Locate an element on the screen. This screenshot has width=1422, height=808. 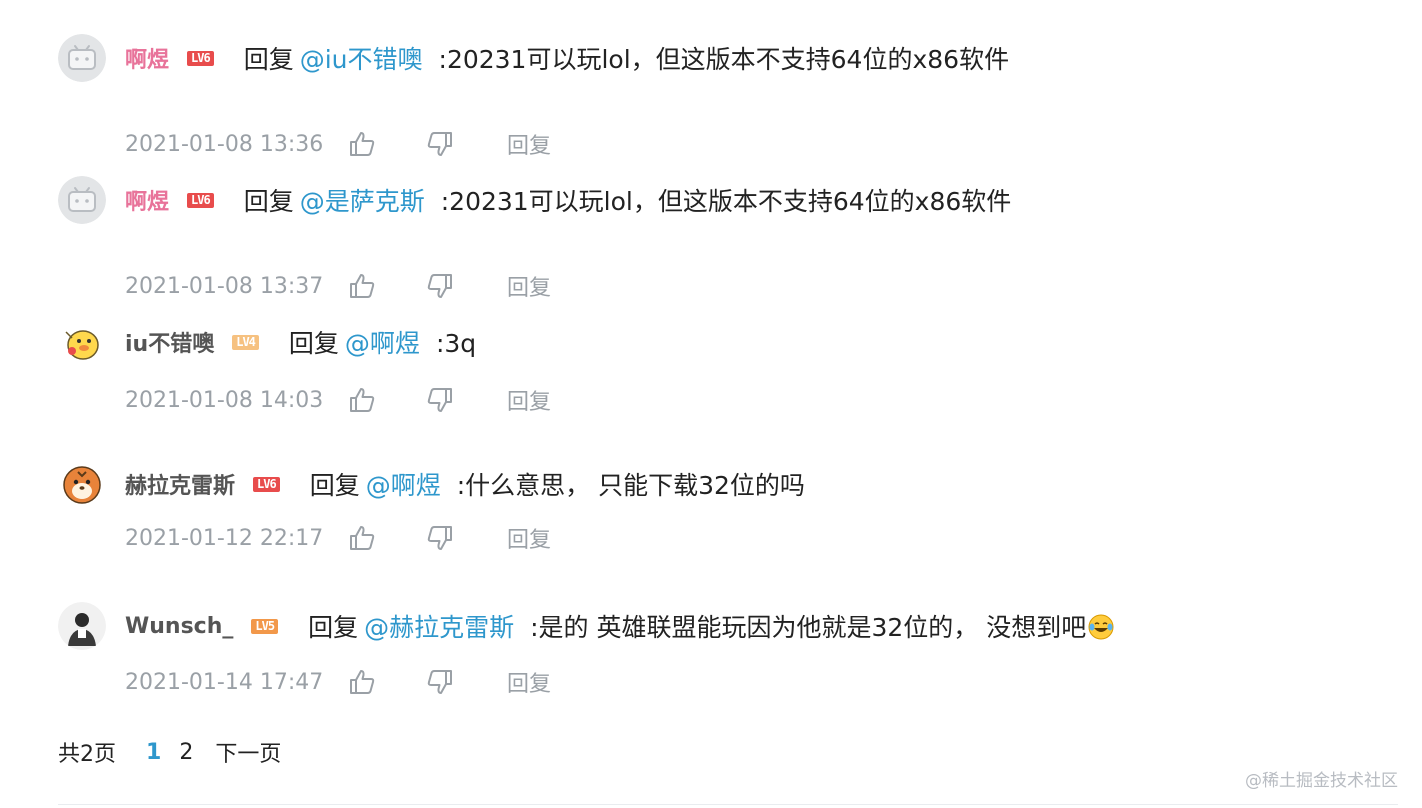
comment-content: 回复 @iu不错噢 :20231可以玩lol，但这版本不支持64位的x86软件 is located at coordinates (626, 58).